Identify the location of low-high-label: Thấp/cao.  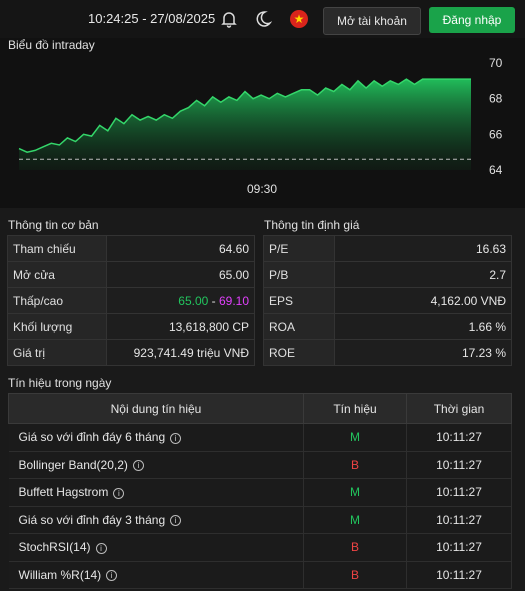
(57, 300).